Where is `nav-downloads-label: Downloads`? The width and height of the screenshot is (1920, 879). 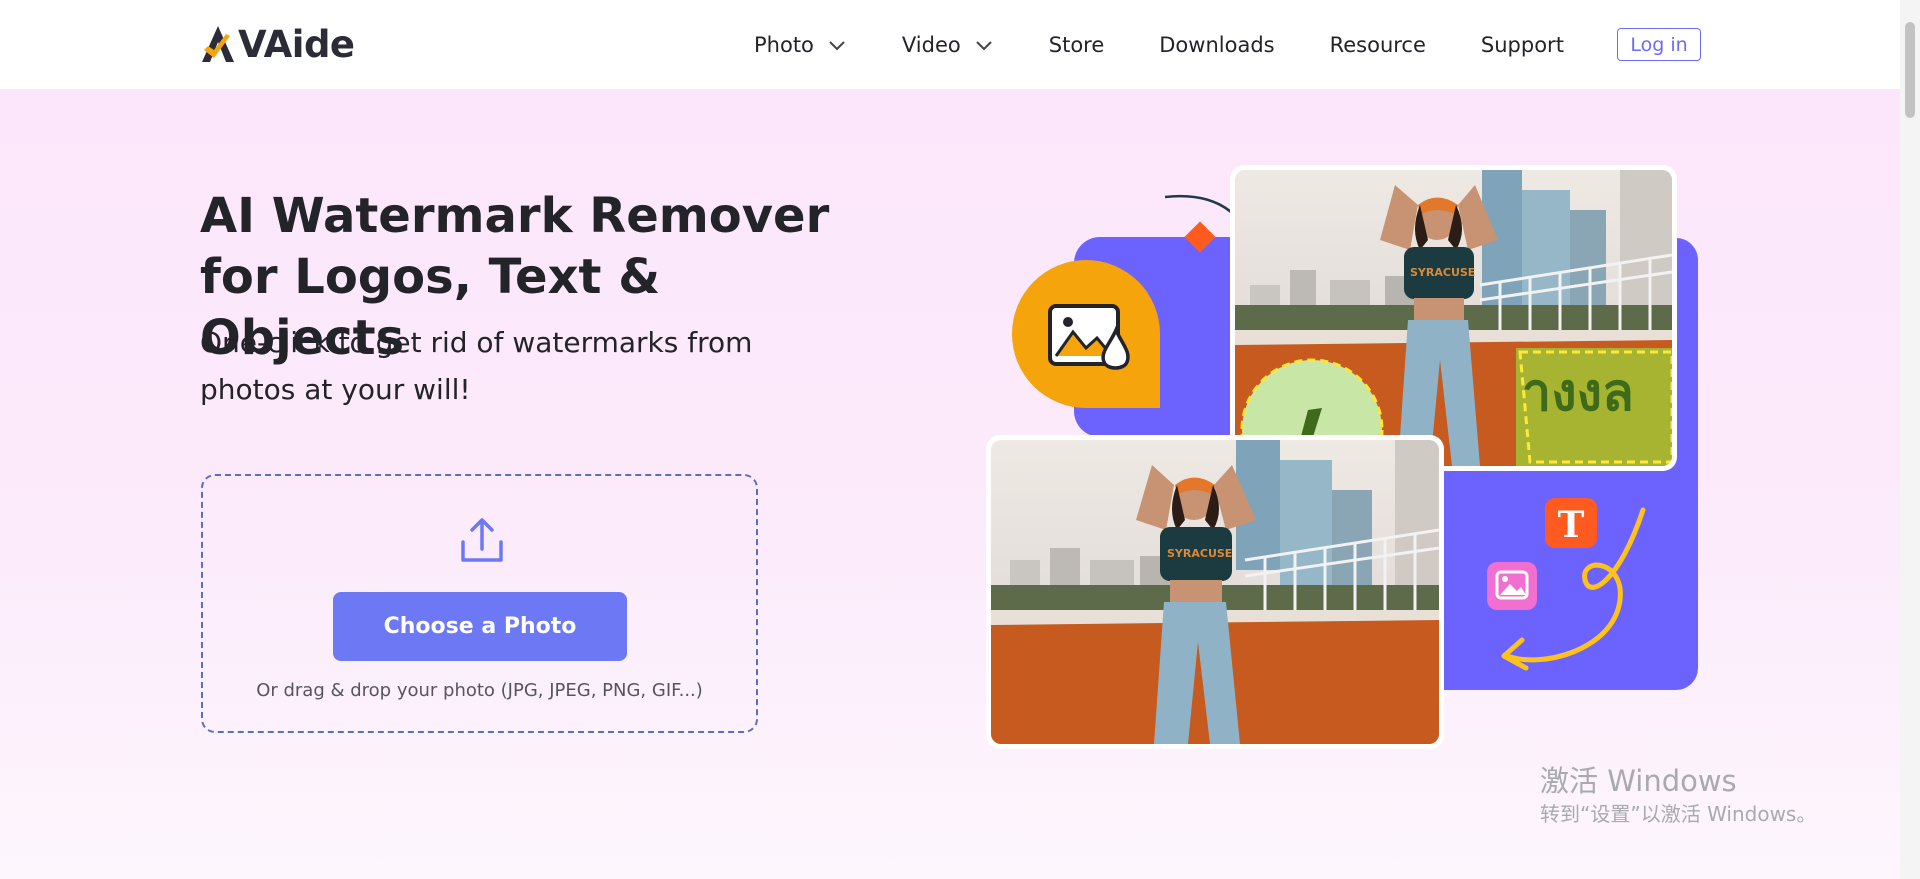 nav-downloads-label: Downloads is located at coordinates (1217, 44).